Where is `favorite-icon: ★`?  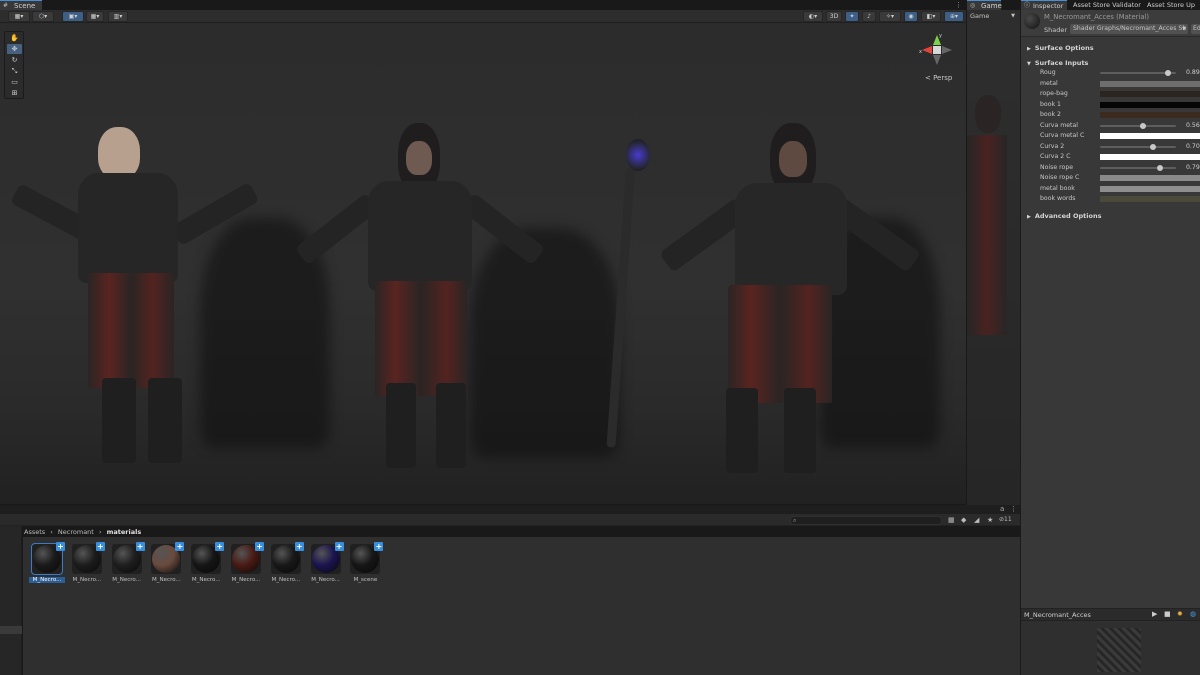 favorite-icon: ★ is located at coordinates (990, 520).